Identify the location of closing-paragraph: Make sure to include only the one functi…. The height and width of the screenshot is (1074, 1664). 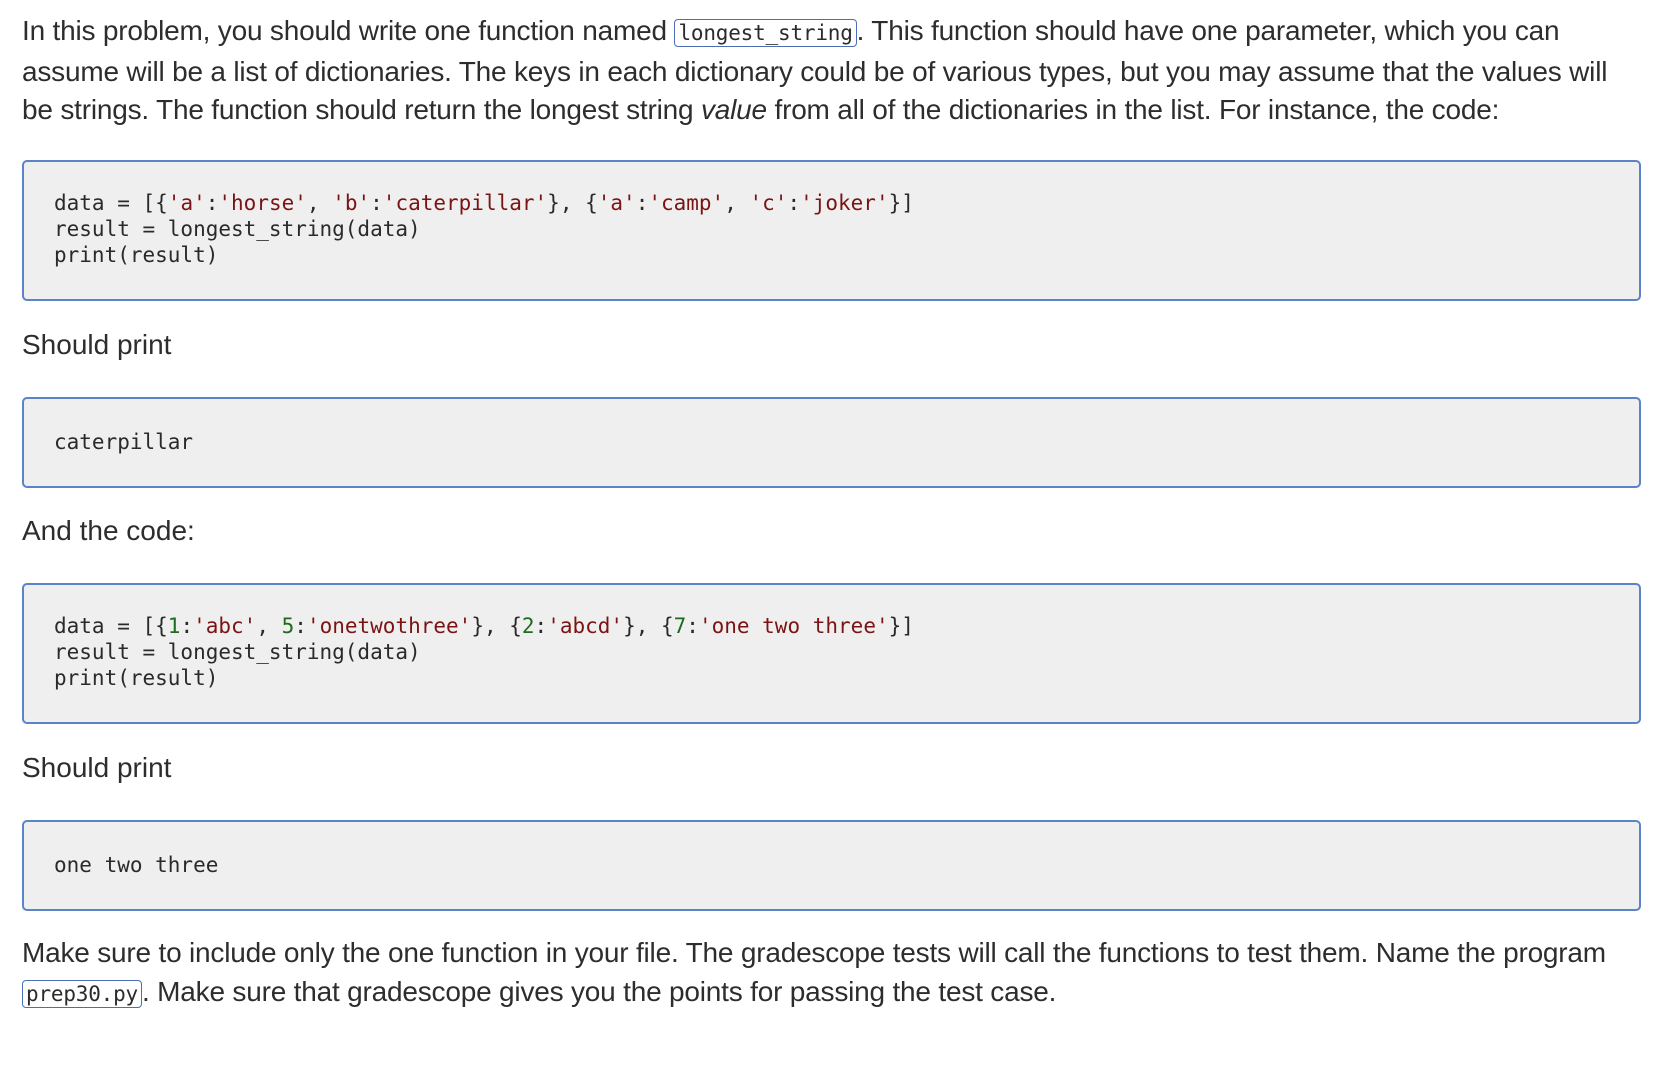
(832, 973).